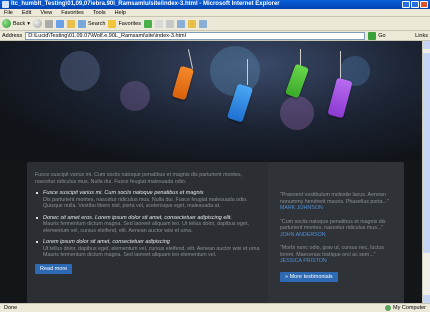 The width and height of the screenshot is (430, 312). What do you see at coordinates (6, 23) in the screenshot?
I see `back-arrow-icon` at bounding box center [6, 23].